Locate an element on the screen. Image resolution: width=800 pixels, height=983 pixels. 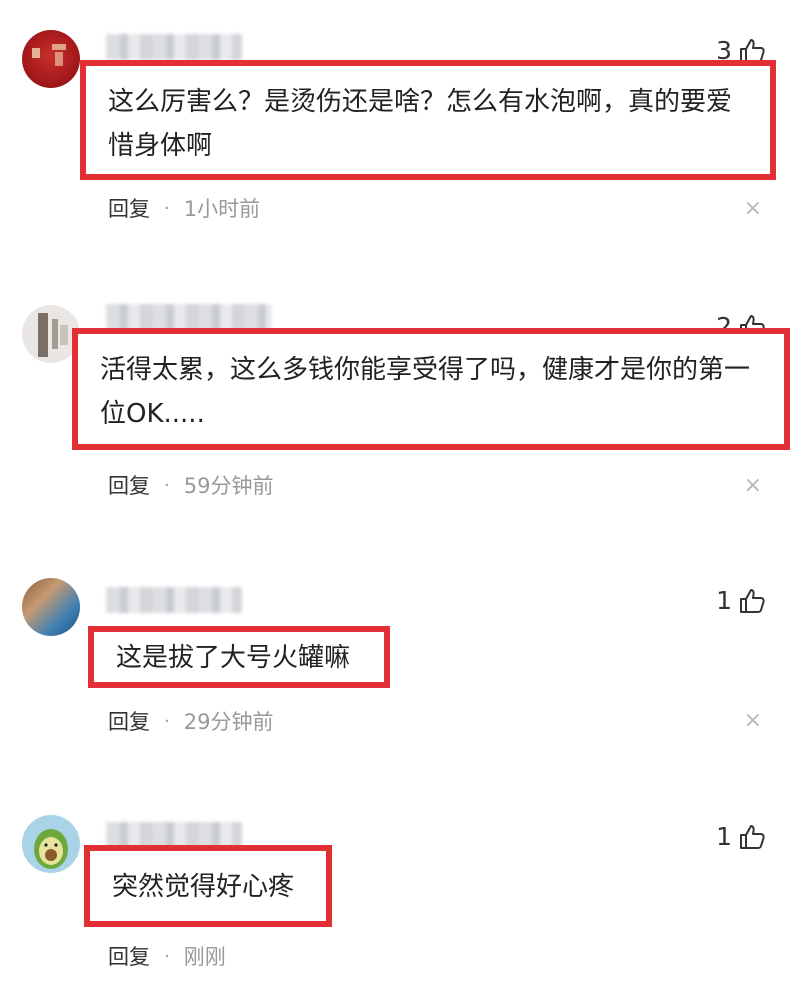
reply-button: 回复 is located at coordinates (129, 956).